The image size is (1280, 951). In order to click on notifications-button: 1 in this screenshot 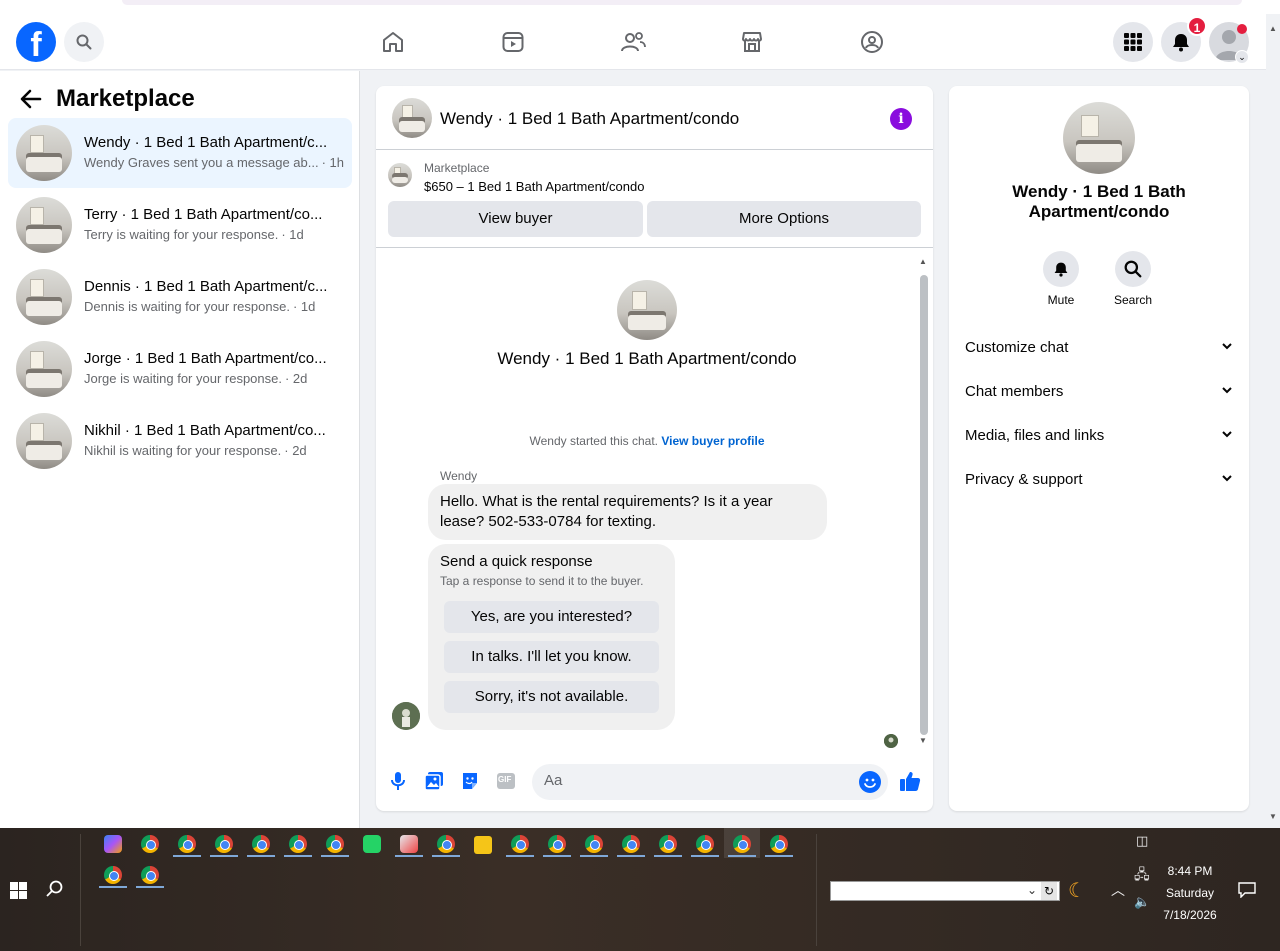, I will do `click(1184, 39)`.